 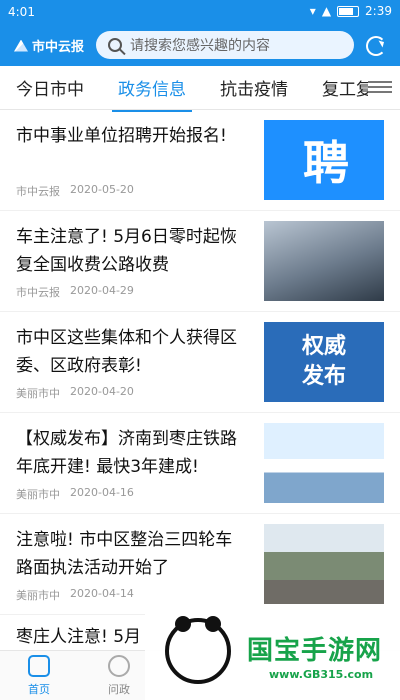 What do you see at coordinates (378, 11) in the screenshot?
I see `clock-right: 2:39` at bounding box center [378, 11].